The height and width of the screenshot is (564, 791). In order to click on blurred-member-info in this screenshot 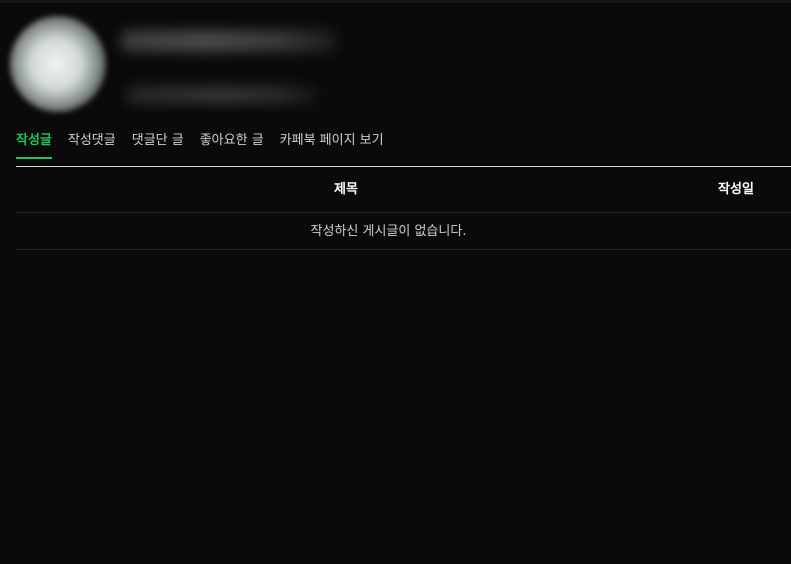, I will do `click(222, 95)`.